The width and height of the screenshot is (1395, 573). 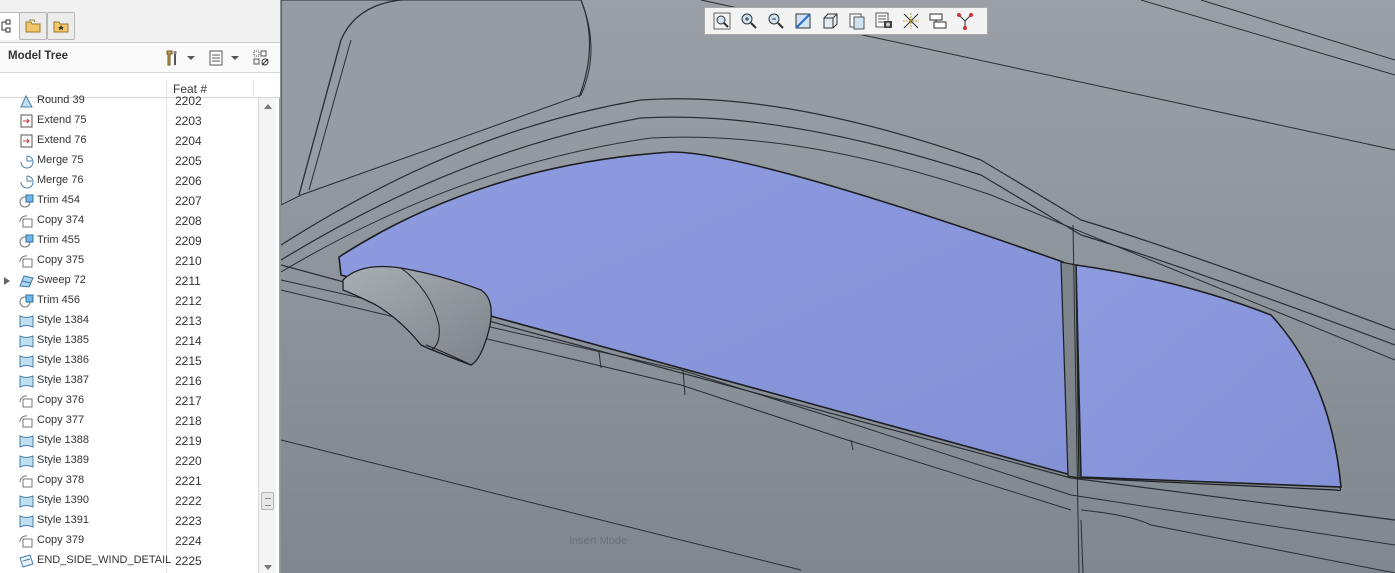 I want to click on feature-number: 2209, so click(x=188, y=241).